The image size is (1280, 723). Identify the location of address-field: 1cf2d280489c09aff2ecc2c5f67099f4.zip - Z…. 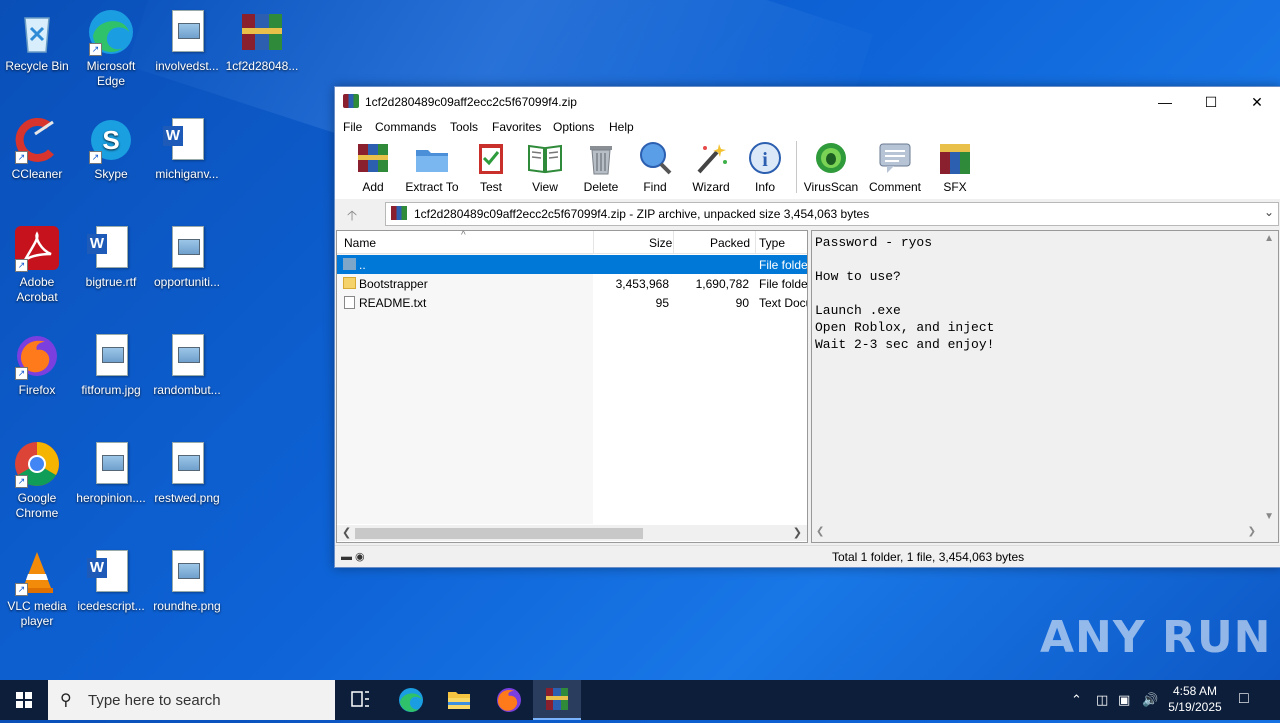
(832, 214).